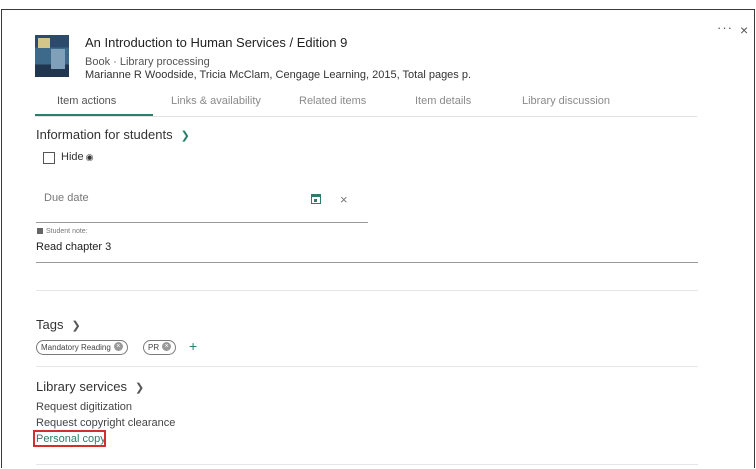 This screenshot has width=756, height=469. I want to click on hide-checkbox, so click(49, 158).